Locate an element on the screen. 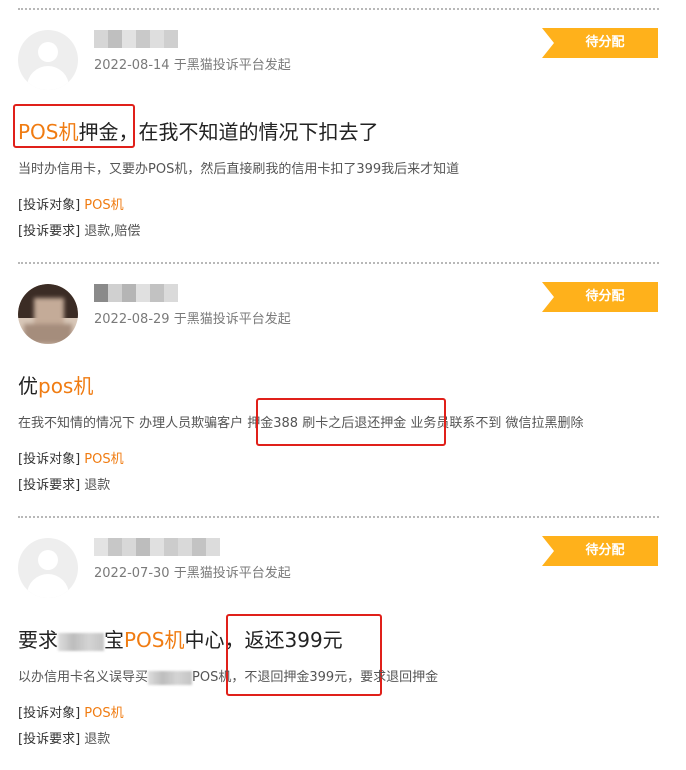 The width and height of the screenshot is (686, 770). complaint-meta: 2022-07-30 于黑猫投诉平台发起 is located at coordinates (192, 571).